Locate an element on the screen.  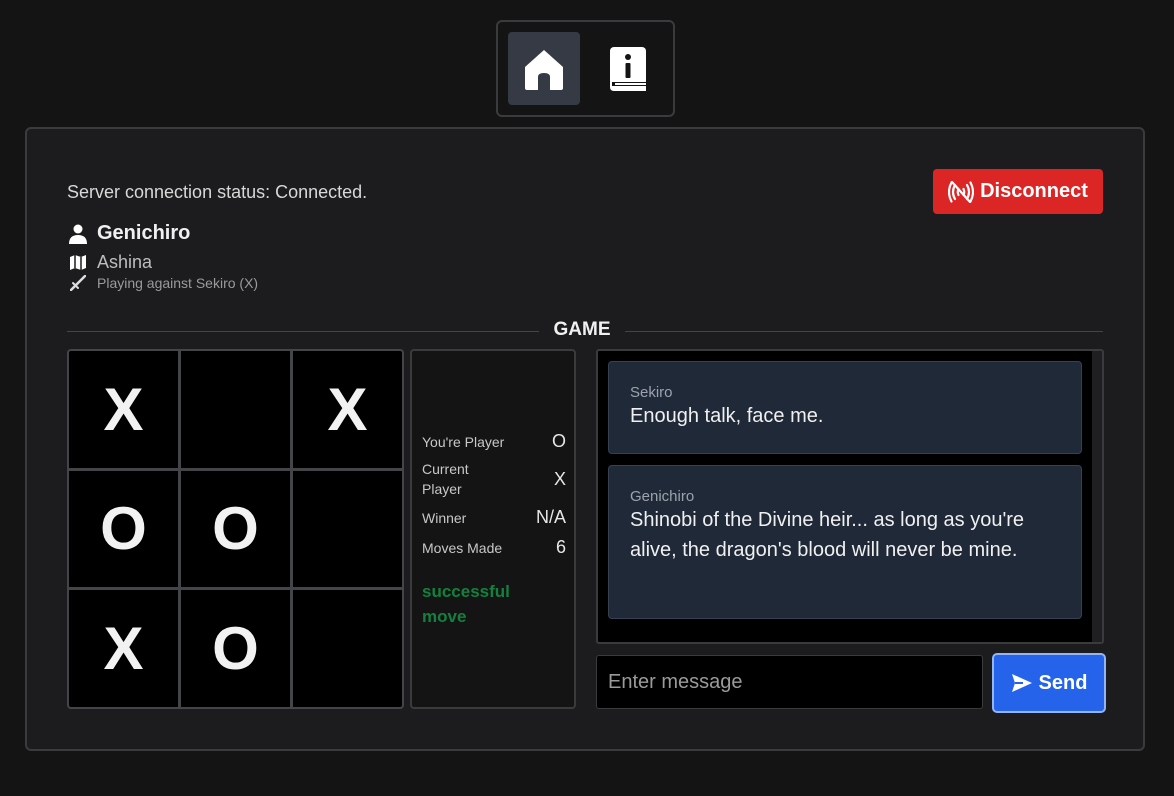
stat-label: You're Player is located at coordinates (463, 441).